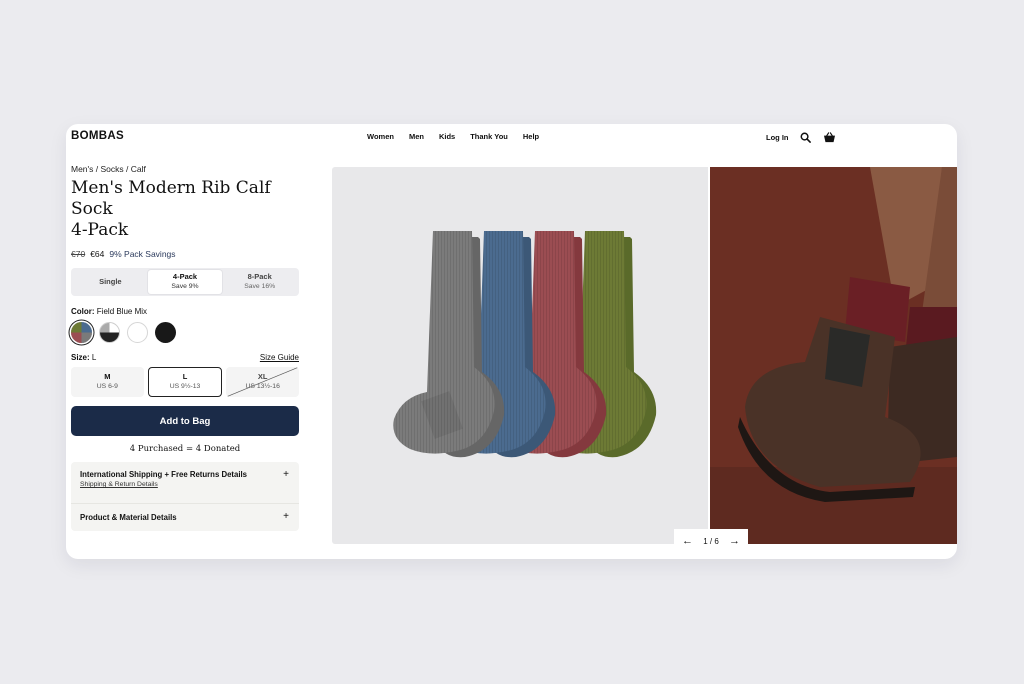  I want to click on login-link: Log In, so click(777, 137).